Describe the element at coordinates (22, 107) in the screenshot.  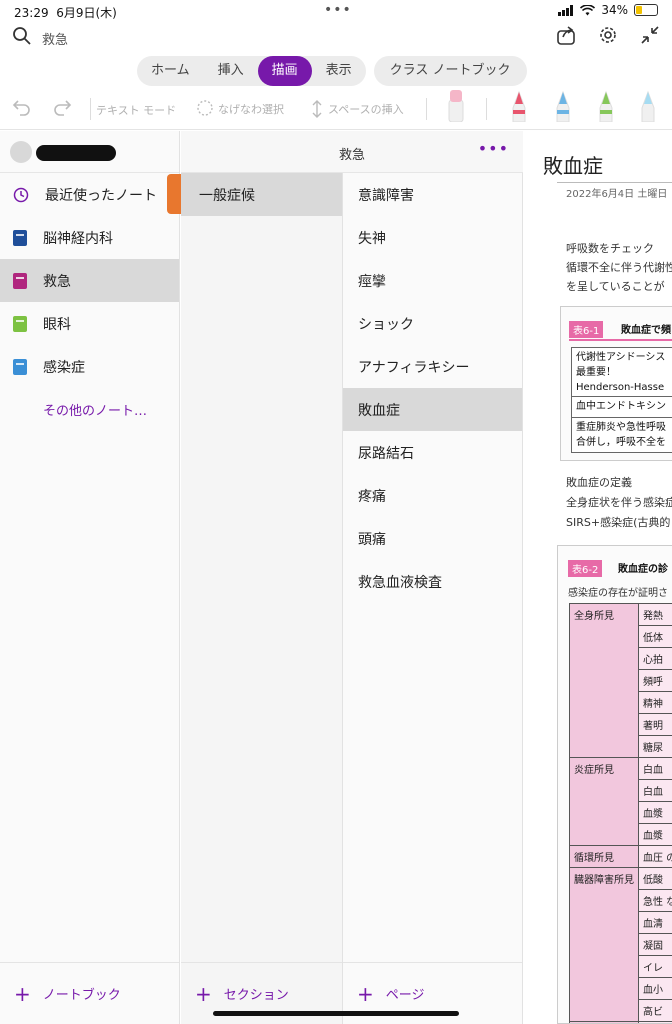
I see `undo-icon` at that location.